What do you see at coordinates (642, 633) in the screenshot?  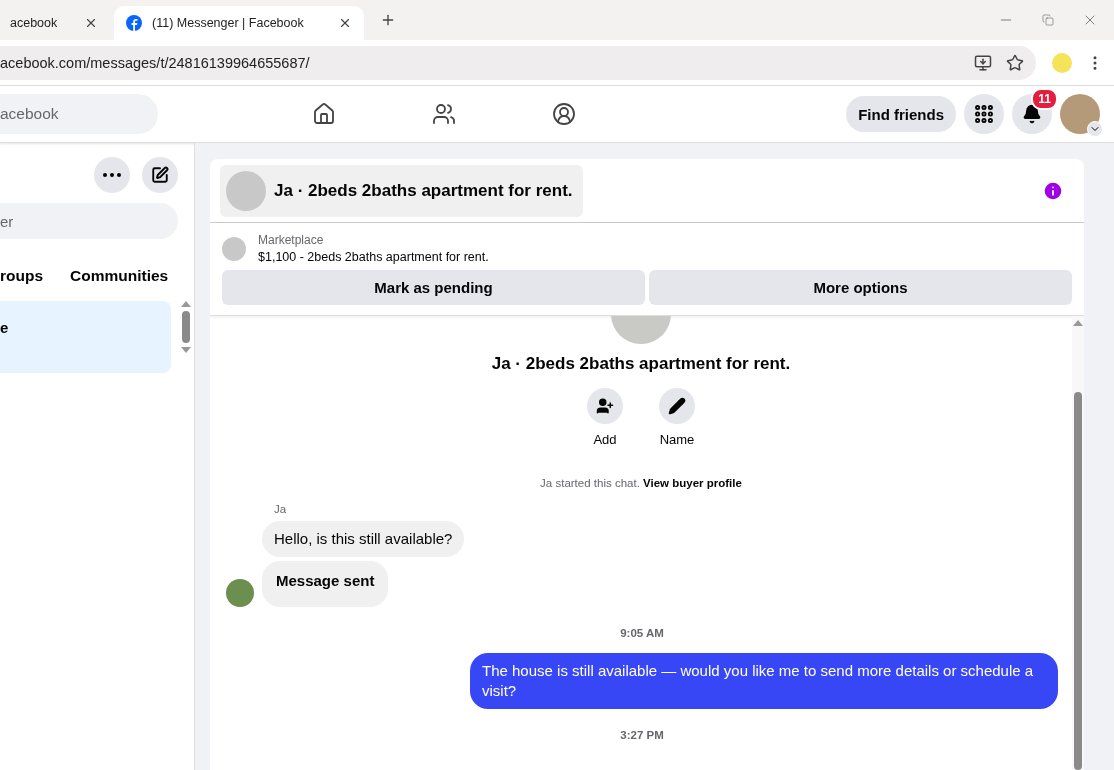 I see `timestamp: 9:05 AM` at bounding box center [642, 633].